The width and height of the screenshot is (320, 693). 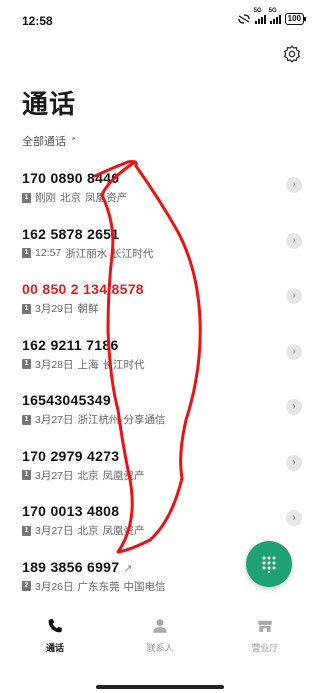 What do you see at coordinates (160, 244) in the screenshot?
I see `call-log-row: 162 5878 2651 1 12:57 浙江丽水 长江时代 ›` at bounding box center [160, 244].